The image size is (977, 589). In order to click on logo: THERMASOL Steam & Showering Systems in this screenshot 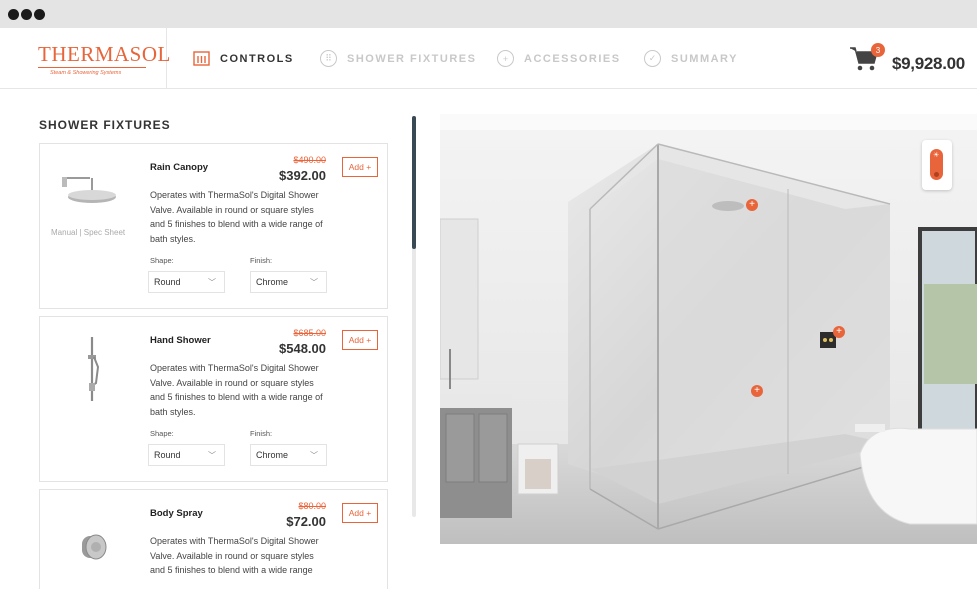, I will do `click(85, 58)`.